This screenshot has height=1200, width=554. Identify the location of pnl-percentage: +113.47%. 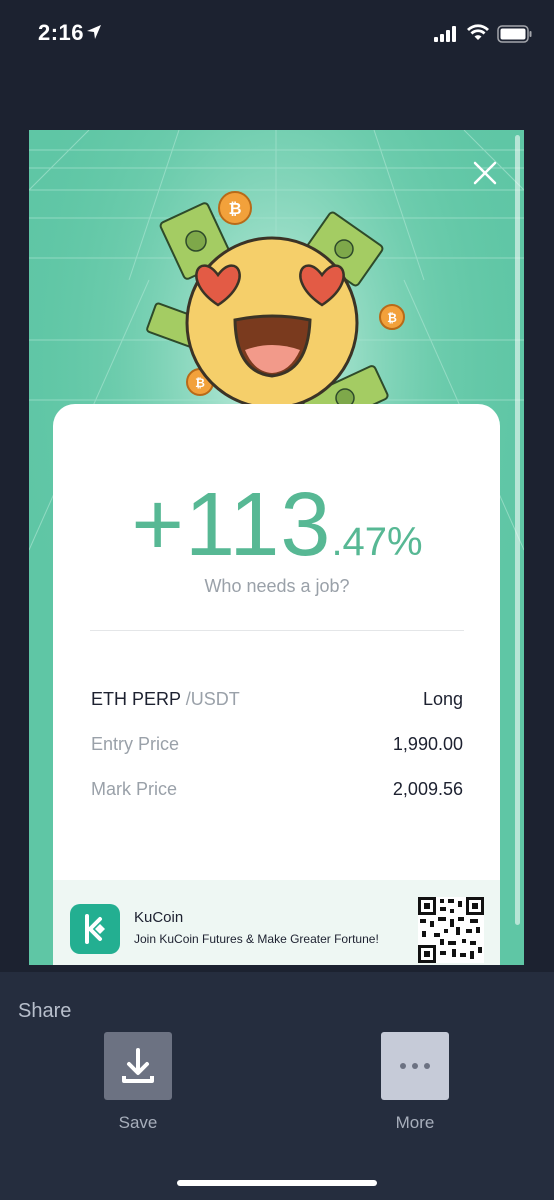
(277, 525).